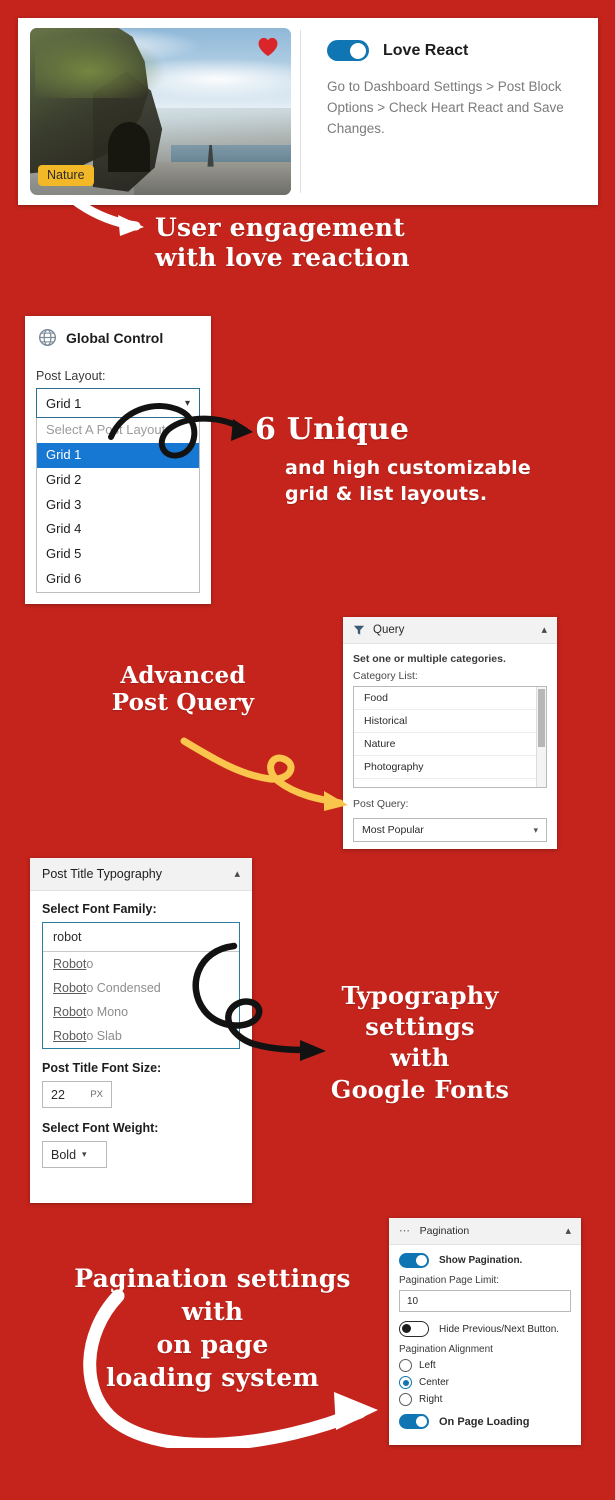 Image resolution: width=615 pixels, height=1500 pixels. I want to click on post-card-preview: Nature, so click(159, 111).